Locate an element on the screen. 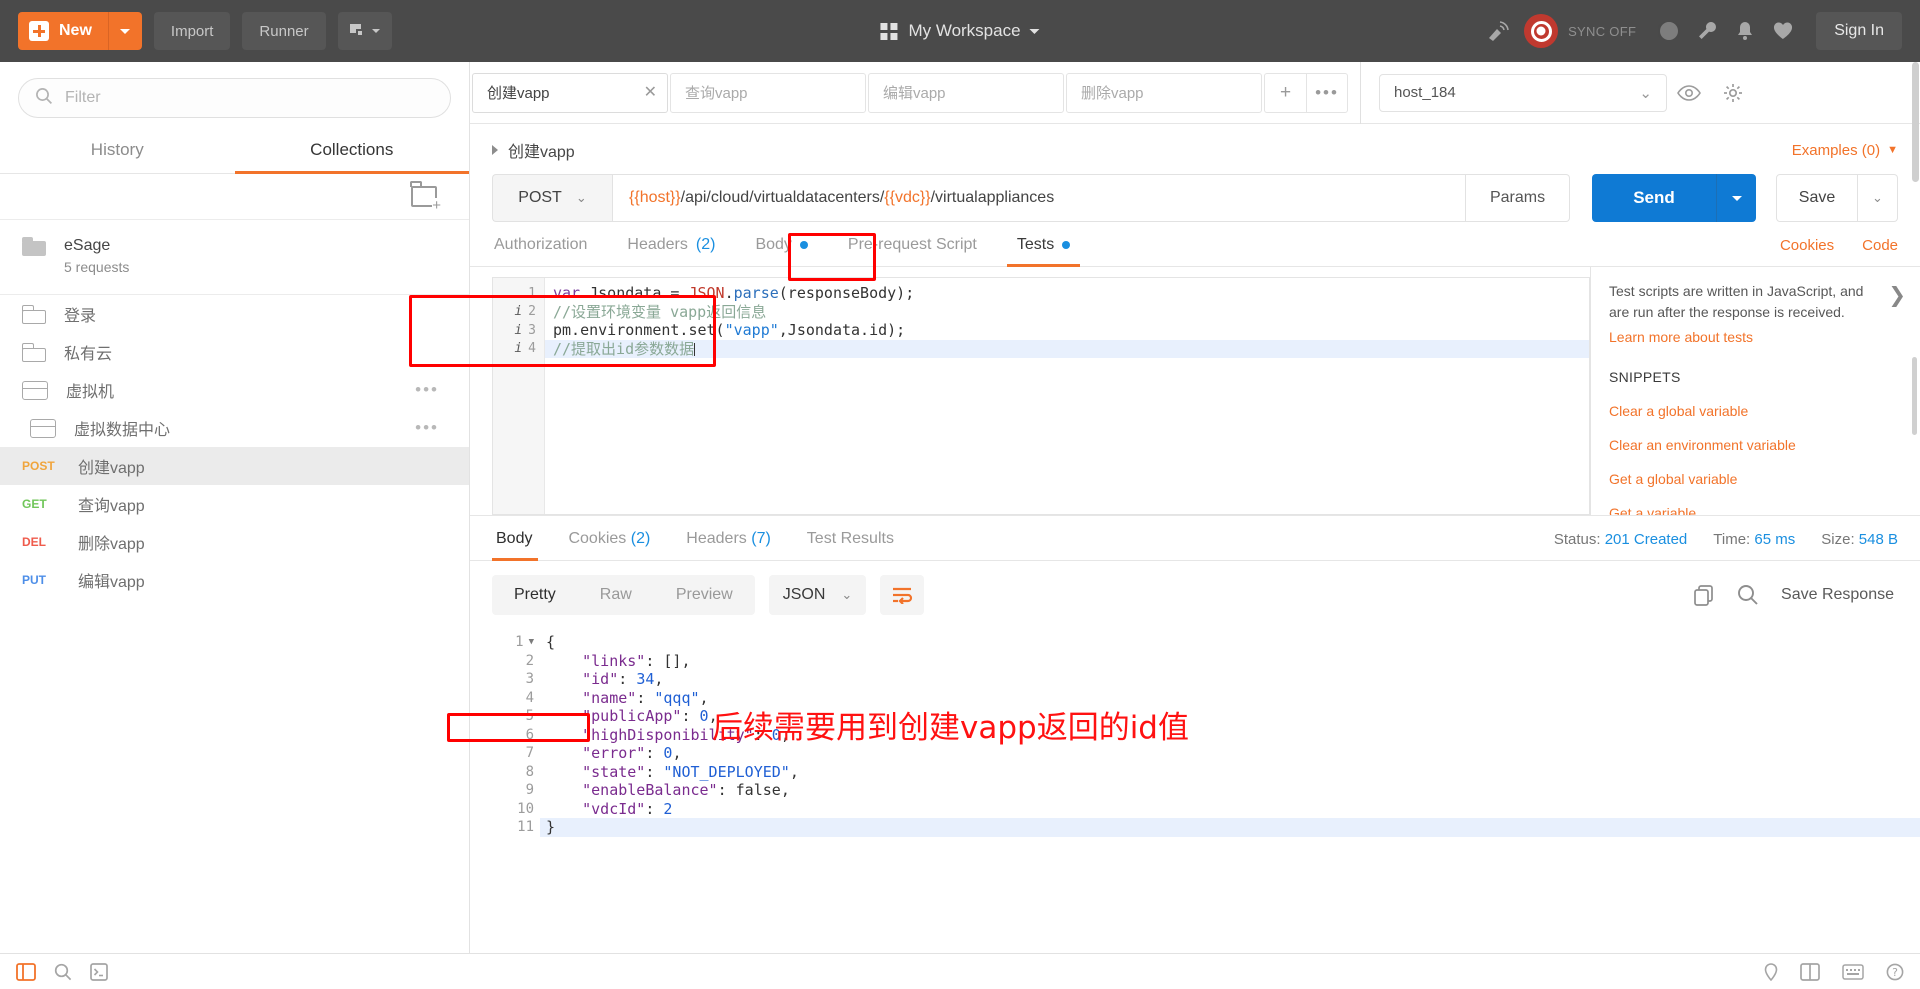 This screenshot has width=1920, height=989. view-mode-pretty: Pretty is located at coordinates (535, 595).